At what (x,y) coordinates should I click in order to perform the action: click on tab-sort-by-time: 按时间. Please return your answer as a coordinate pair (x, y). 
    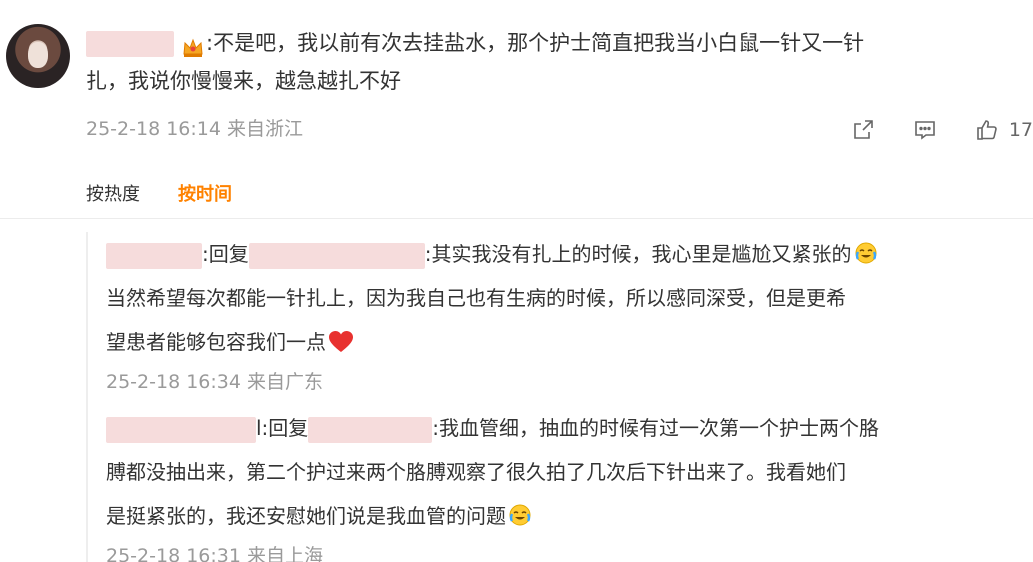
    Looking at the image, I should click on (205, 193).